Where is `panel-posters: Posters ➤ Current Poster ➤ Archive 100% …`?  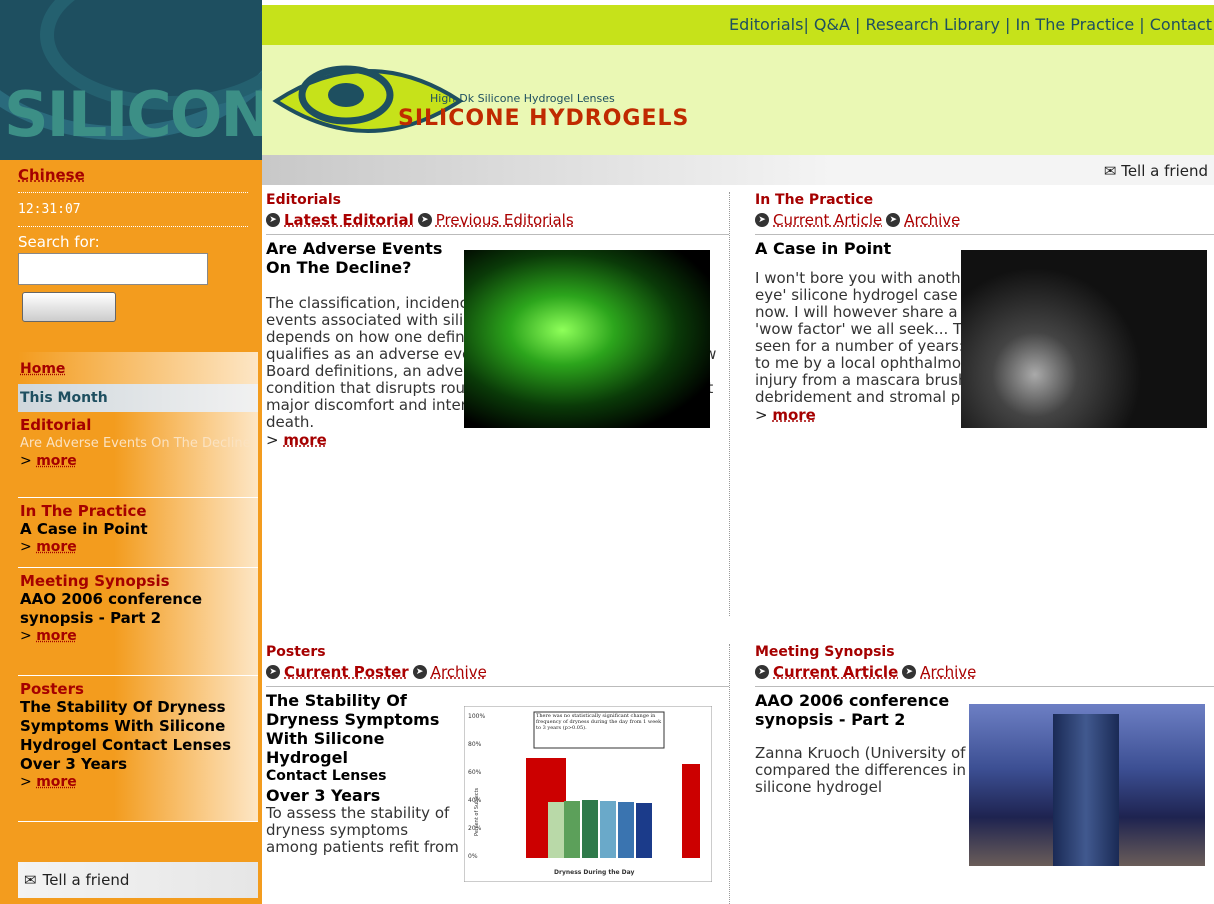
panel-posters: Posters ➤ Current Poster ➤ Archive 100% … is located at coordinates (498, 774).